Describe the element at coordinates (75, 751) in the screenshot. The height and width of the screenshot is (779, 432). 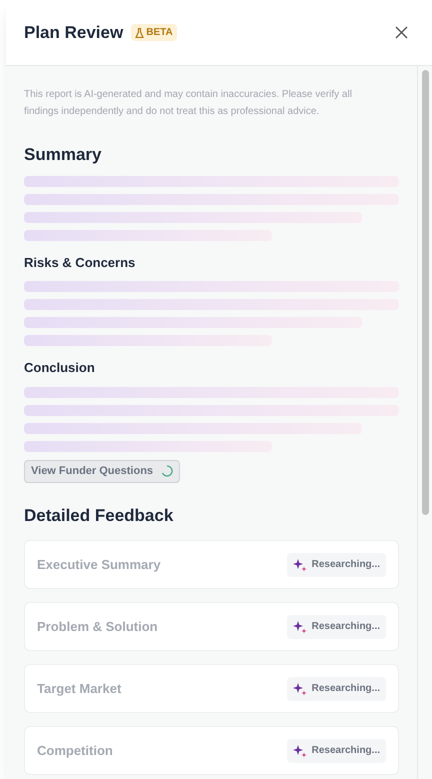
I see `feedback-title: Competition` at that location.